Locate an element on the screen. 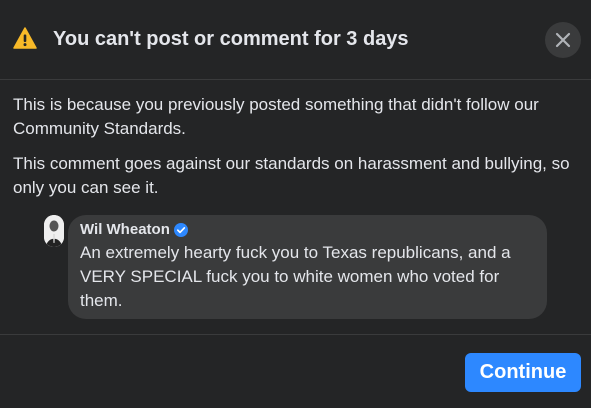  close-button is located at coordinates (563, 40).